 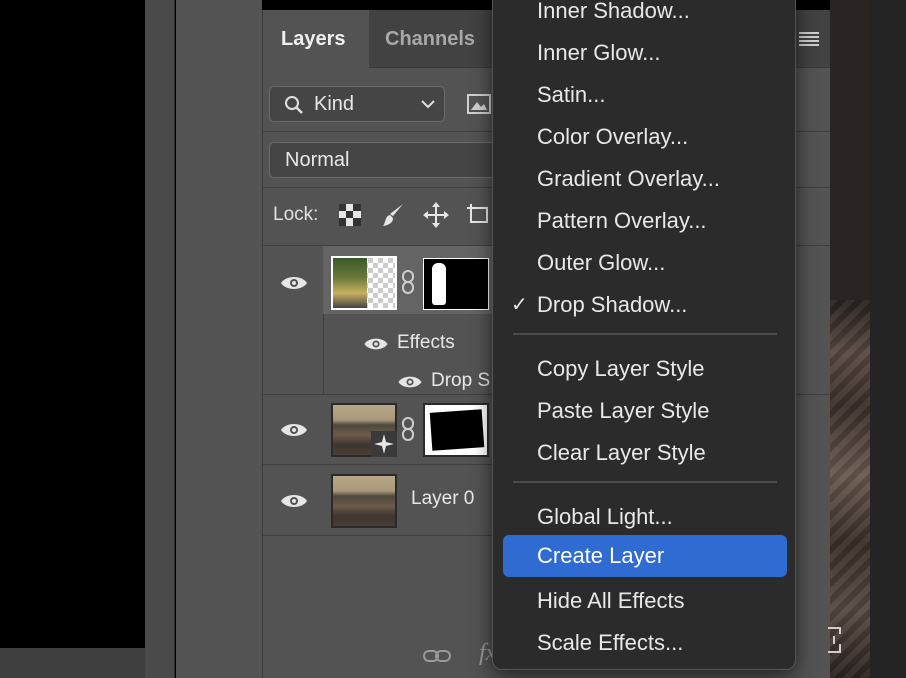 I want to click on search-icon, so click(x=294, y=105).